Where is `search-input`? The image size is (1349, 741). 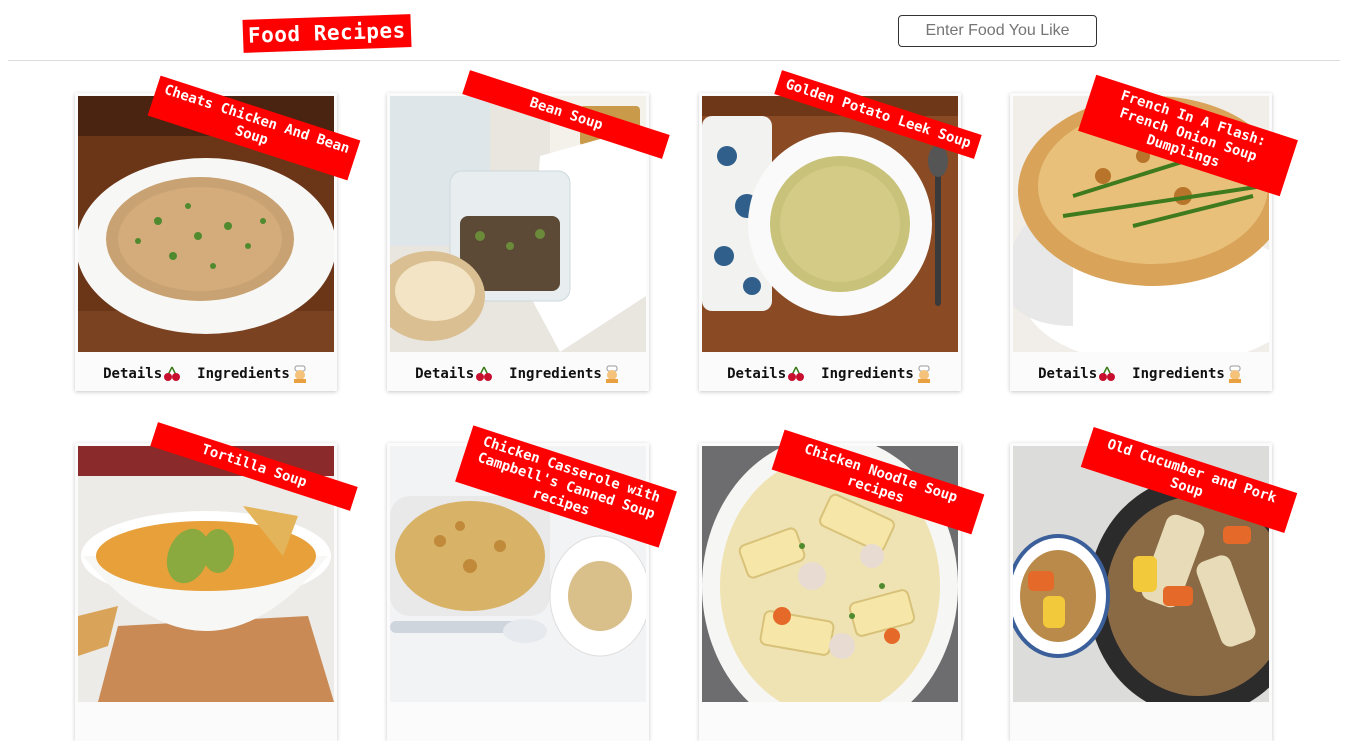 search-input is located at coordinates (997, 31).